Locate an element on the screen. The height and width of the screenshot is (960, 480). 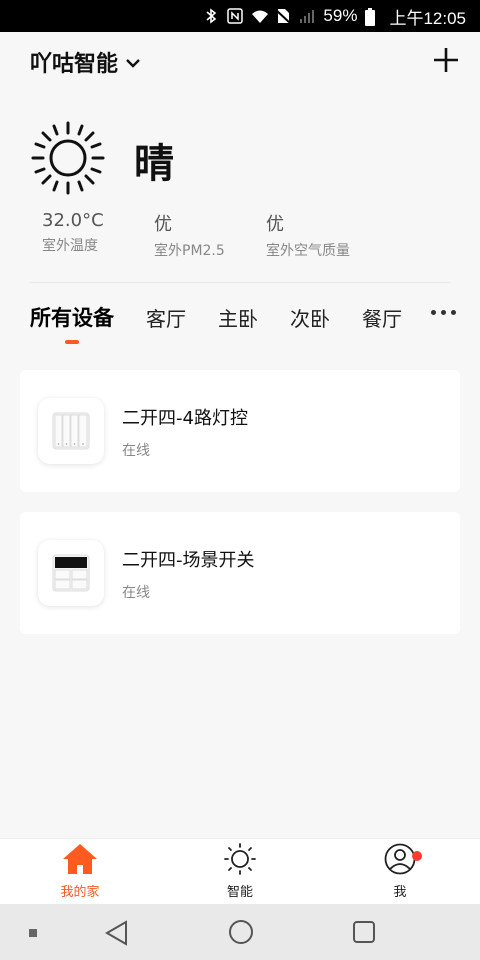
device-card: 二开四-场景开关 在线 is located at coordinates (240, 573).